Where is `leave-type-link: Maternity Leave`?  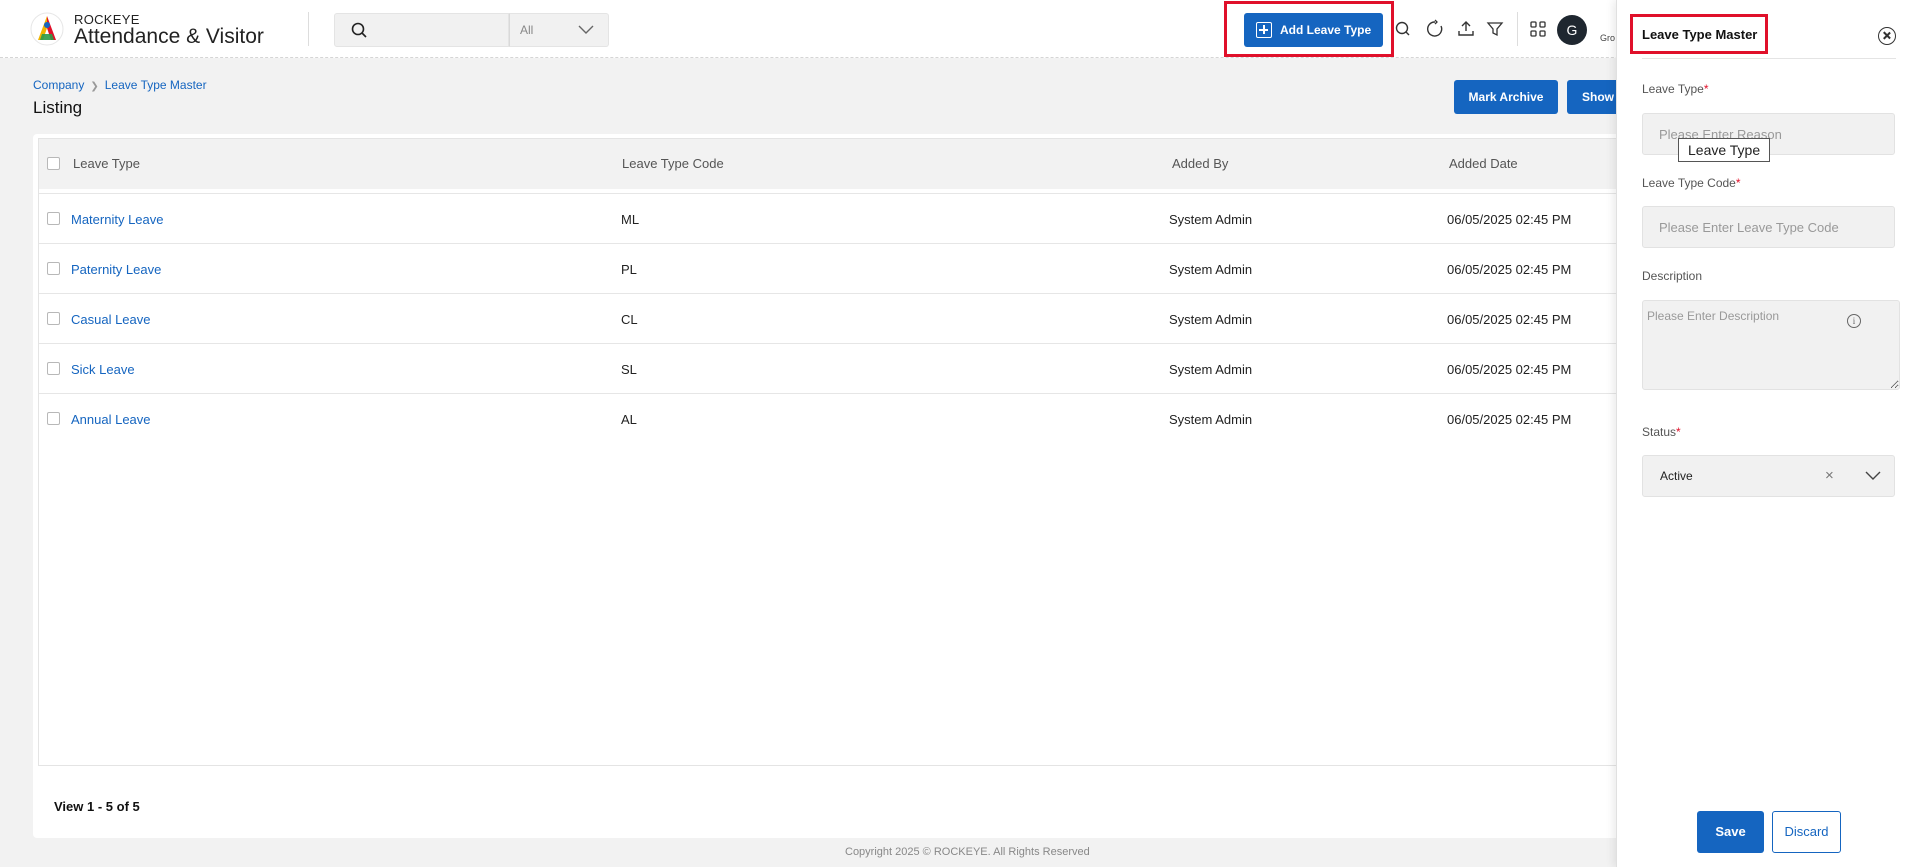 leave-type-link: Maternity Leave is located at coordinates (117, 219).